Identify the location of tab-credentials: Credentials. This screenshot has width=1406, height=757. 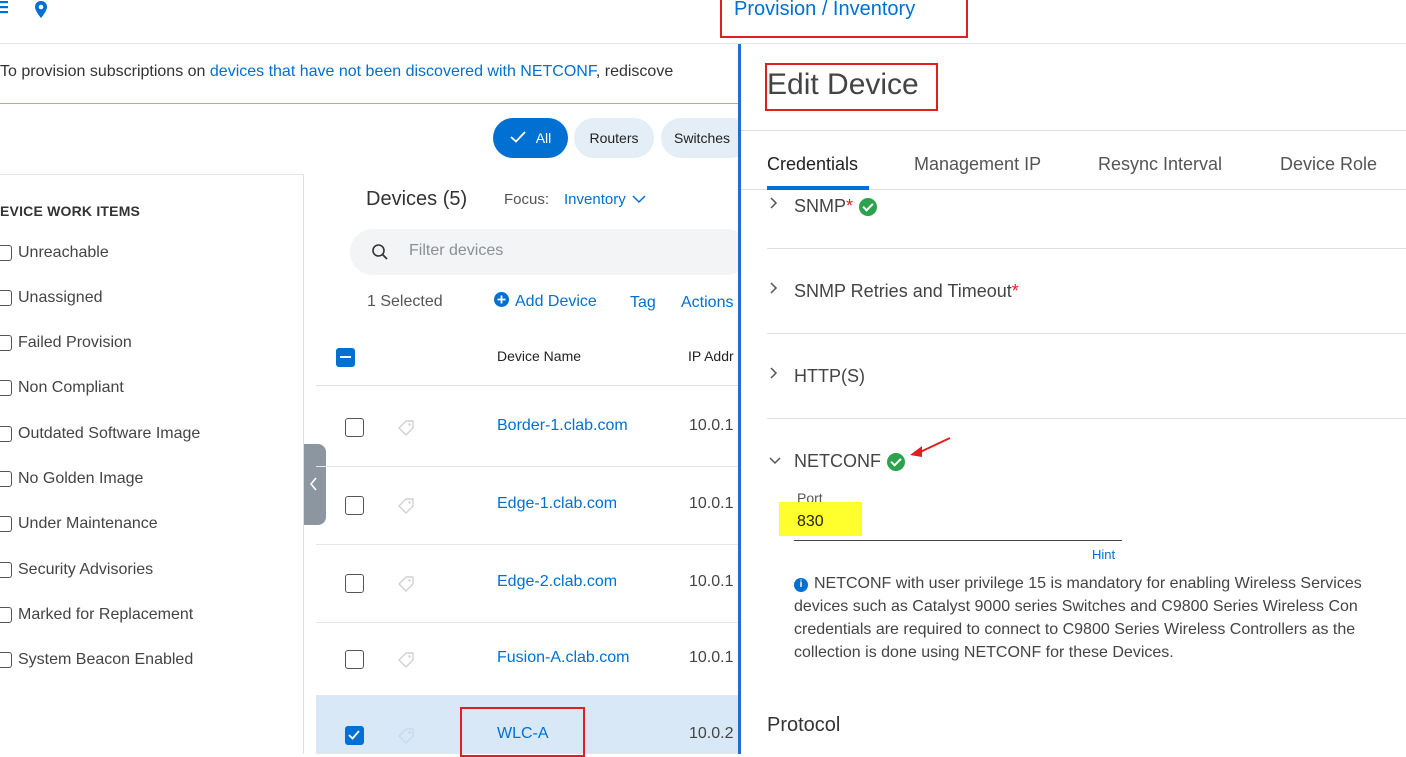
(812, 164).